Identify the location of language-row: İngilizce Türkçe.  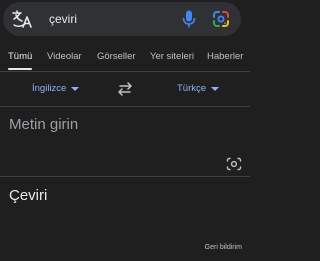
(125, 89).